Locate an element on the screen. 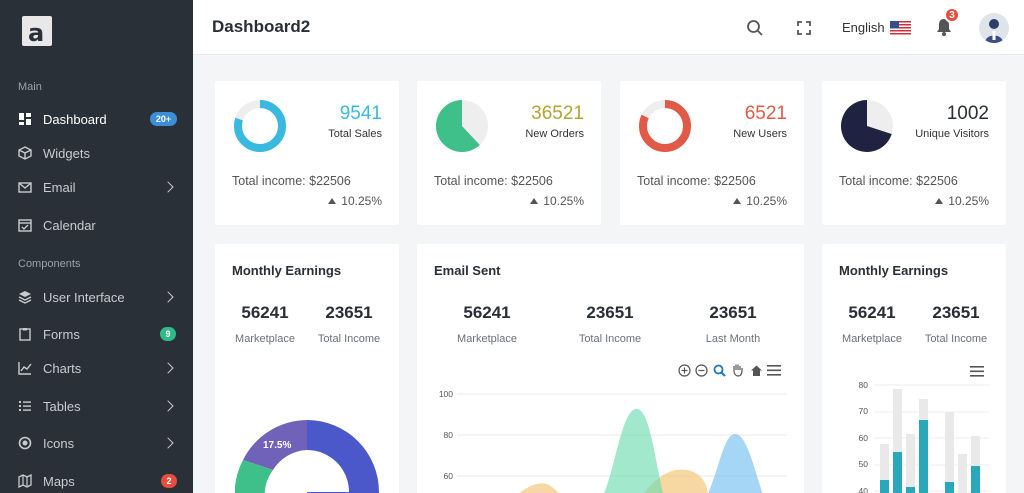 The height and width of the screenshot is (493, 1024). sidebar-item-label: Widgets is located at coordinates (66, 153).